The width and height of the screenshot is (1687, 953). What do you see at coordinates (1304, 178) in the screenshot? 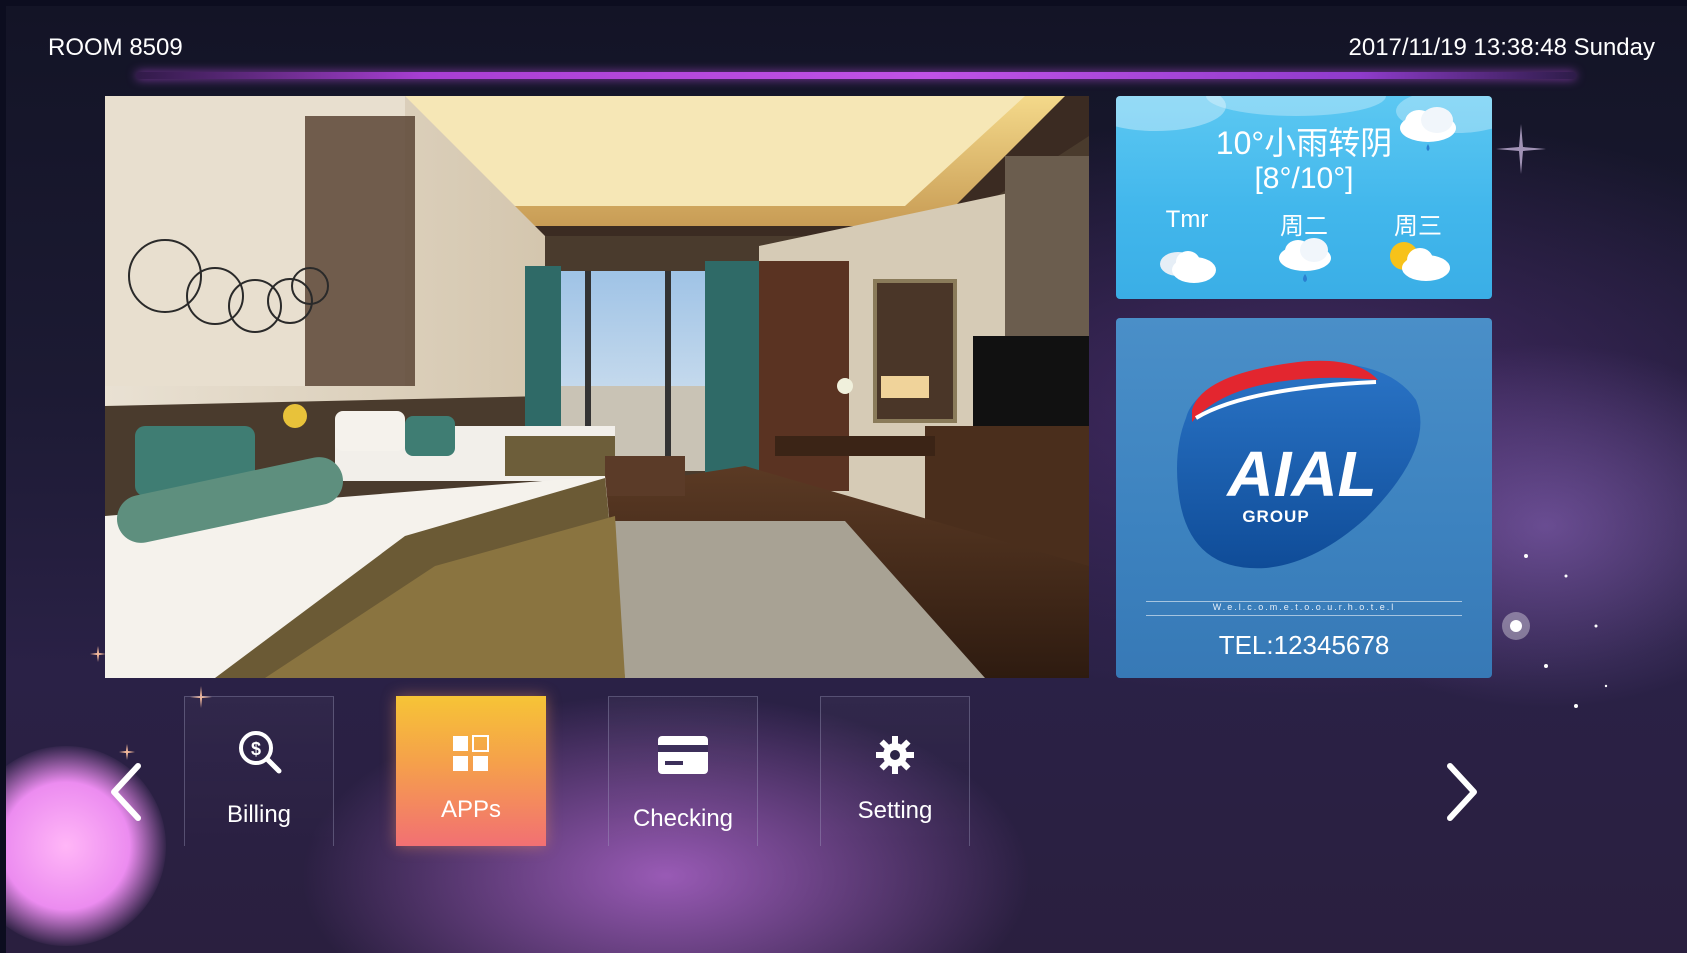
I see `temperature-range: [8°/10°]` at bounding box center [1304, 178].